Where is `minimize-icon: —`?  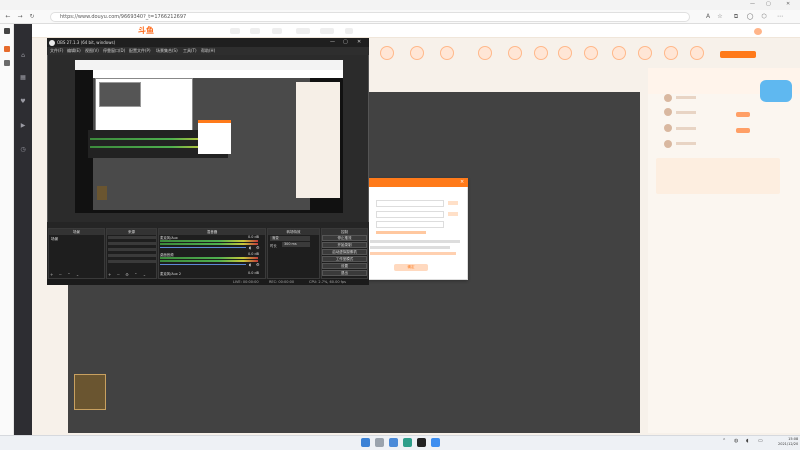
minimize-icon: — is located at coordinates (752, 4).